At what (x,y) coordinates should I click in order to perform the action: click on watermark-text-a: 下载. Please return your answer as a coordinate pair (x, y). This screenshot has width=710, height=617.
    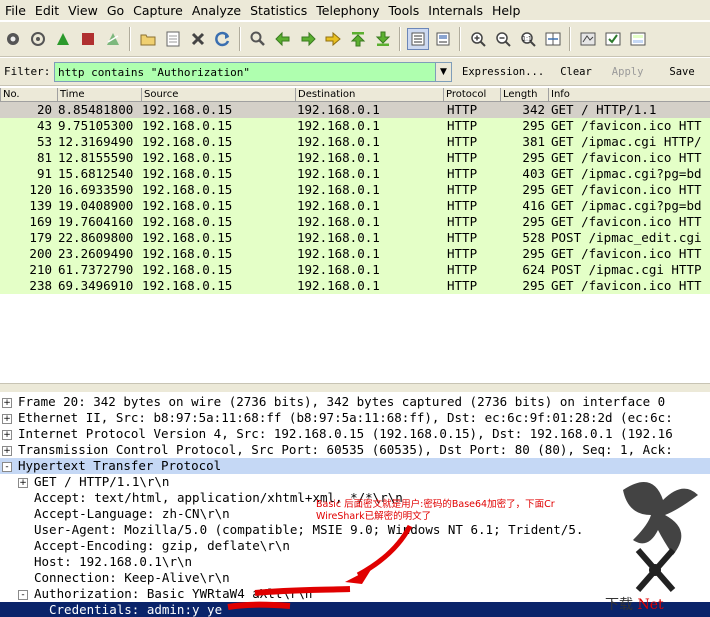
    Looking at the image, I should click on (619, 605).